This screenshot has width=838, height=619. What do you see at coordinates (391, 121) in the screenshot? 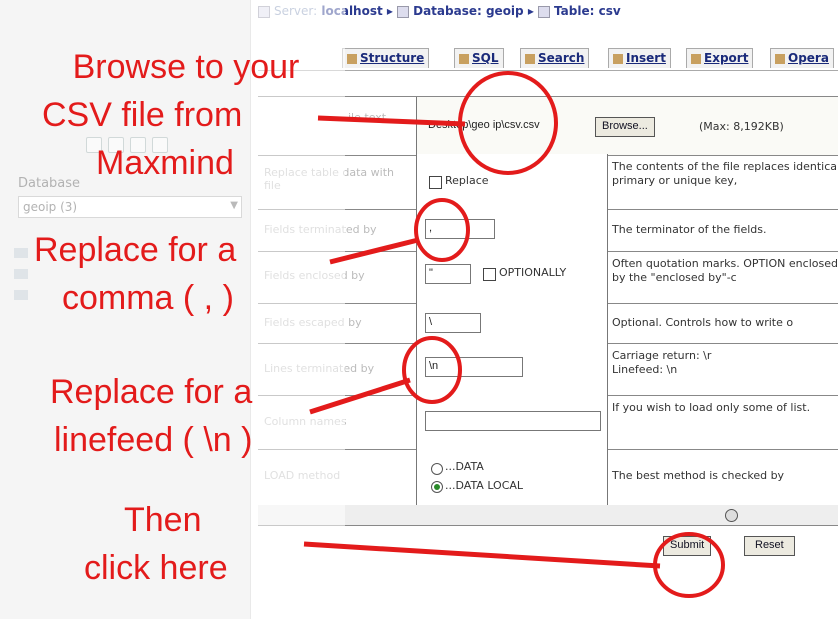
I see `browse-arrow` at bounding box center [391, 121].